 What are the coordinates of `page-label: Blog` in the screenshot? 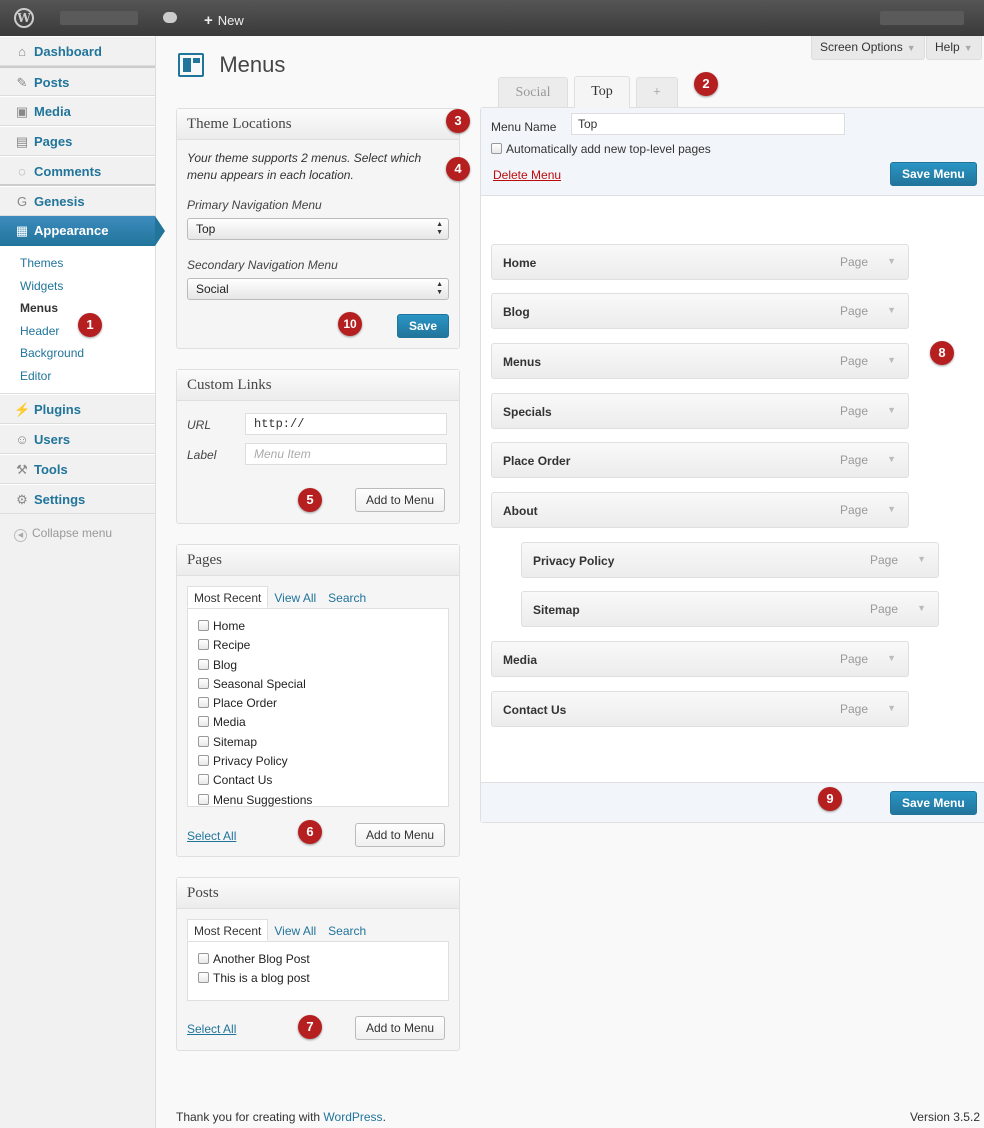 It's located at (225, 664).